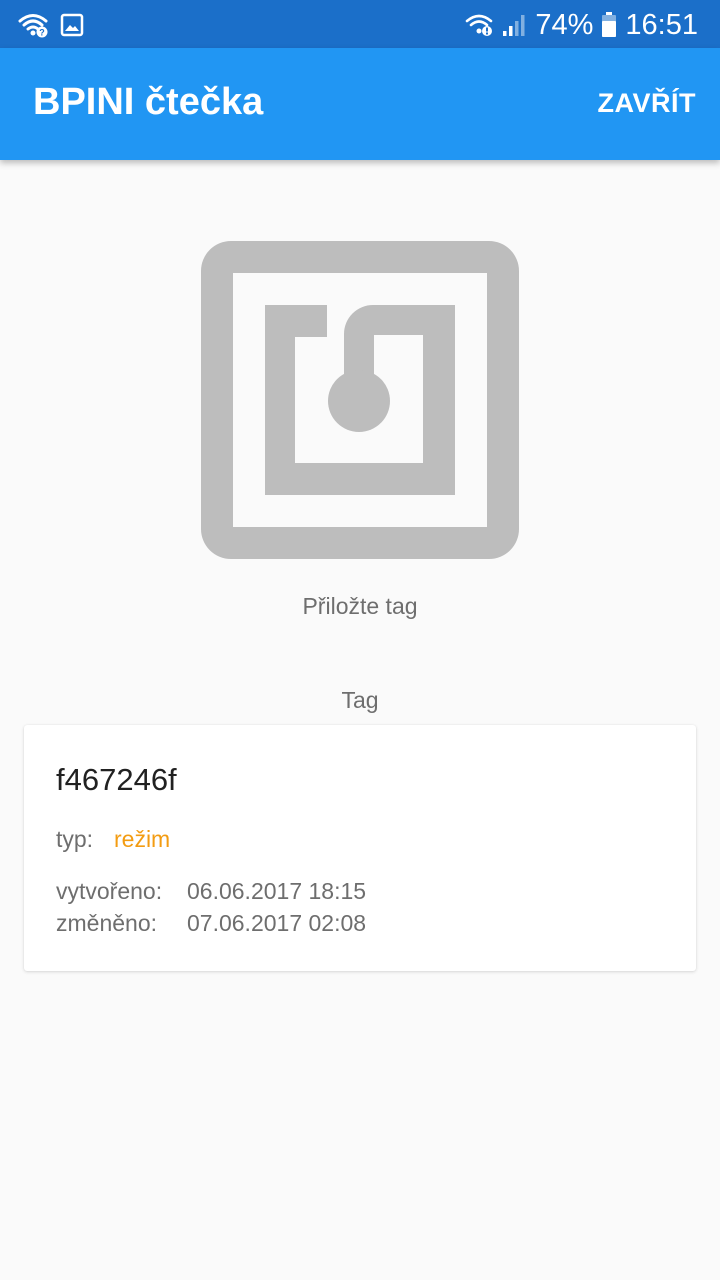  Describe the element at coordinates (514, 25) in the screenshot. I see `signal-icon` at that location.